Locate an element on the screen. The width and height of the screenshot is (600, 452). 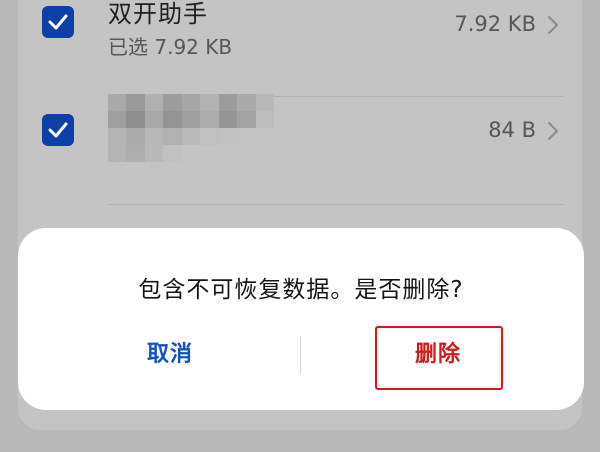
delete-highlight-box is located at coordinates (439, 358).